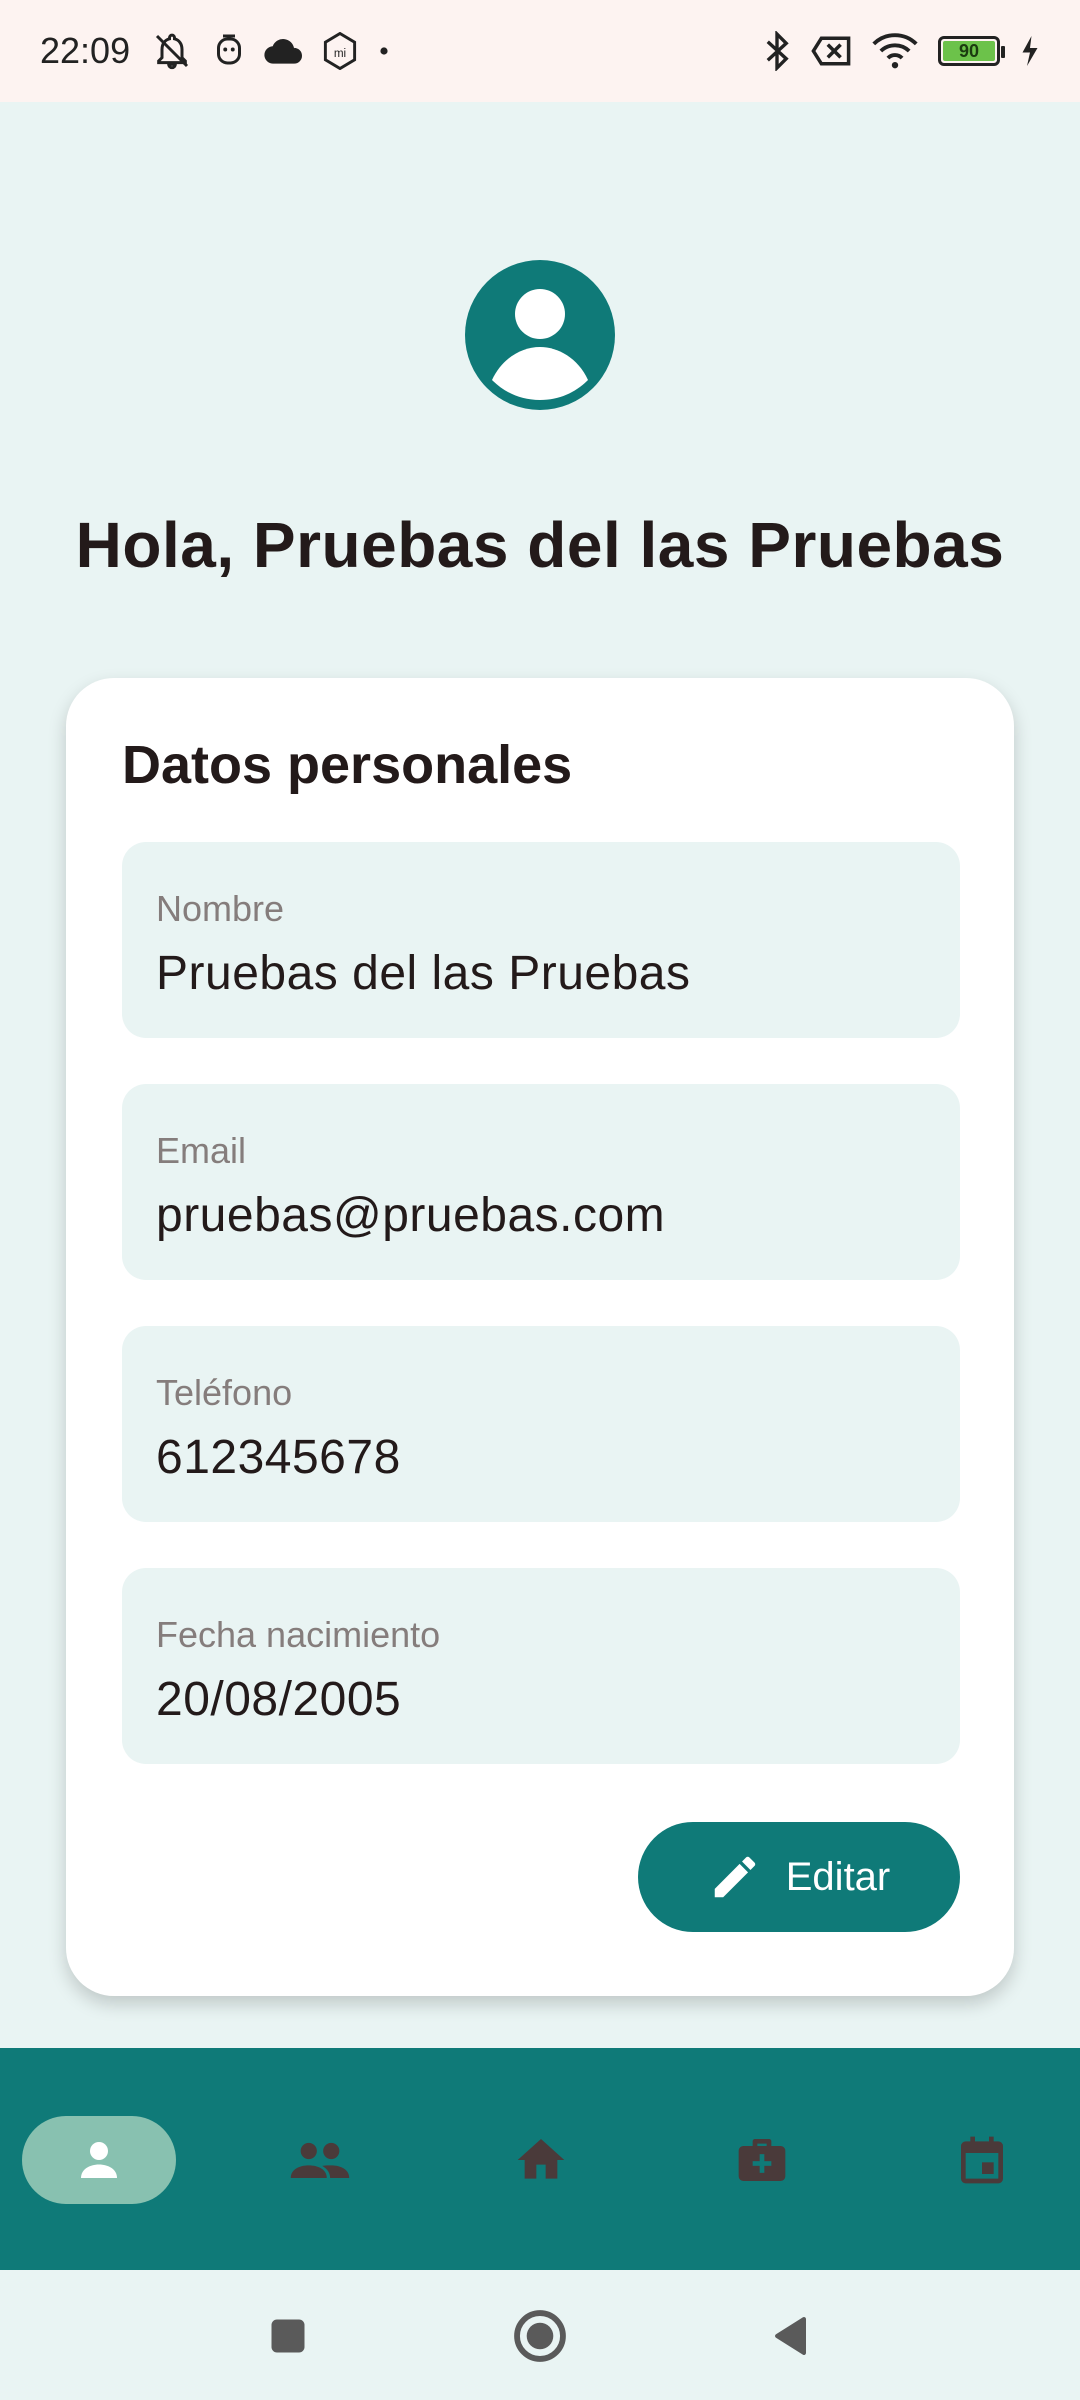 This screenshot has height=2400, width=1080. What do you see at coordinates (347, 765) in the screenshot?
I see `card-title: Datos personales` at bounding box center [347, 765].